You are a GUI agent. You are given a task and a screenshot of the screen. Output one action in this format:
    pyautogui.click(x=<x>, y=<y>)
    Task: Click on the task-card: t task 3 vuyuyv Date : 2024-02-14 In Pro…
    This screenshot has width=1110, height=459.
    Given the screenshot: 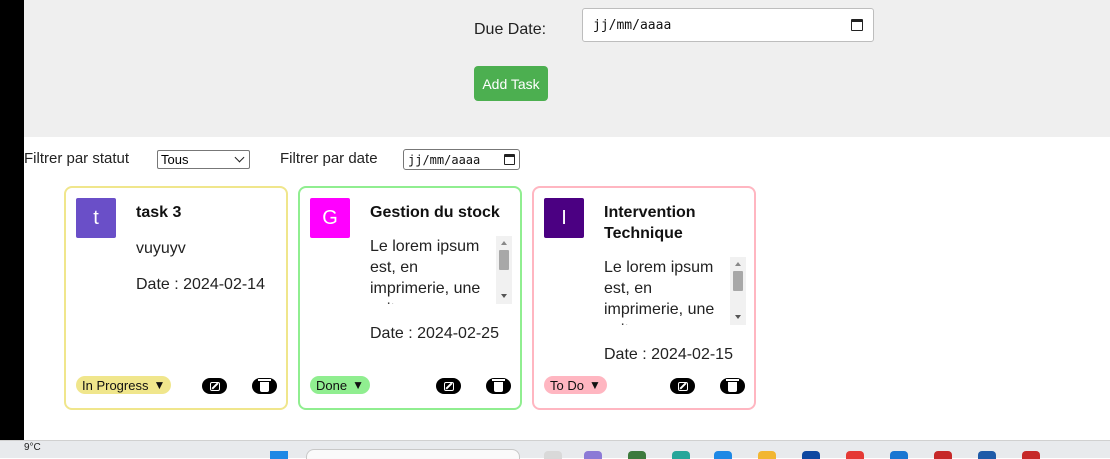 What is the action you would take?
    pyautogui.click(x=176, y=298)
    